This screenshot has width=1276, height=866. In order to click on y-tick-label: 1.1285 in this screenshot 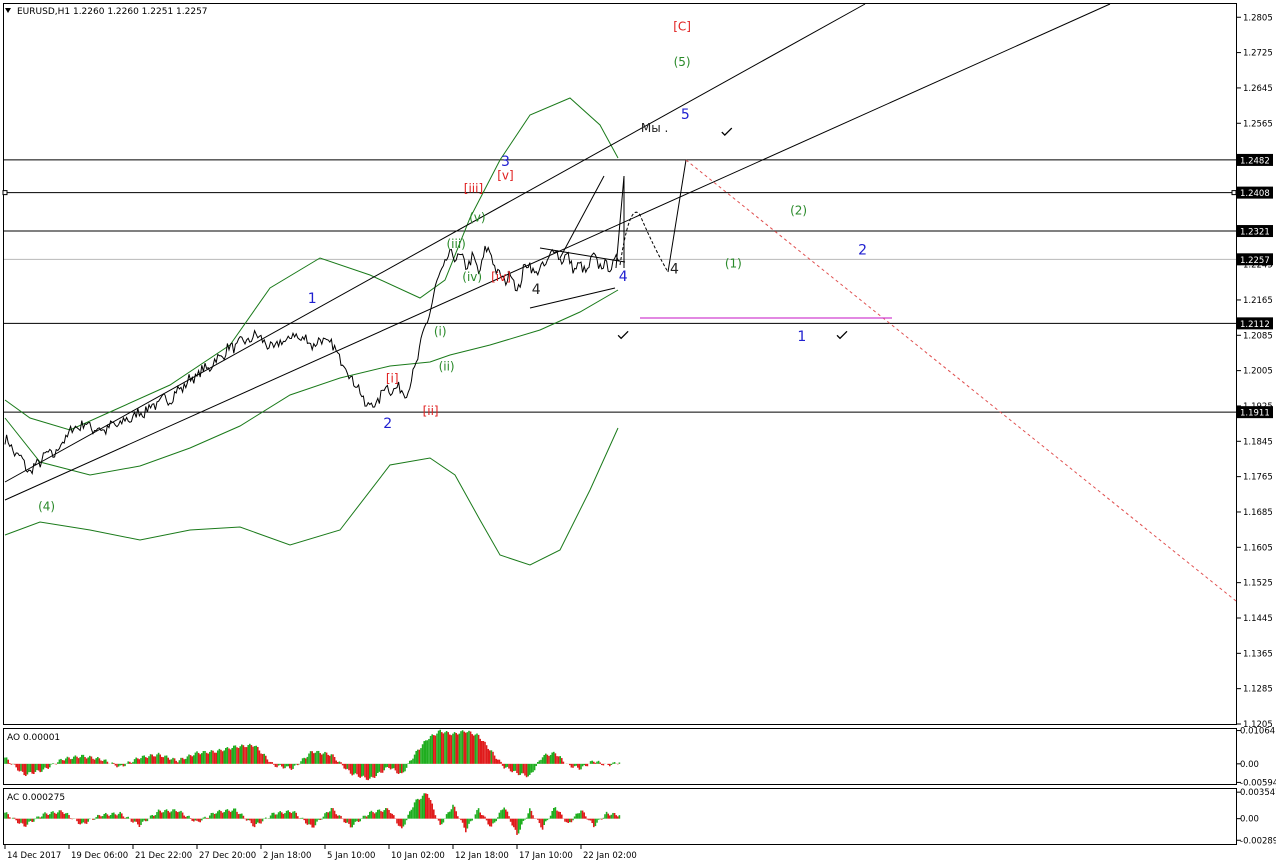, I will do `click(1258, 690)`.